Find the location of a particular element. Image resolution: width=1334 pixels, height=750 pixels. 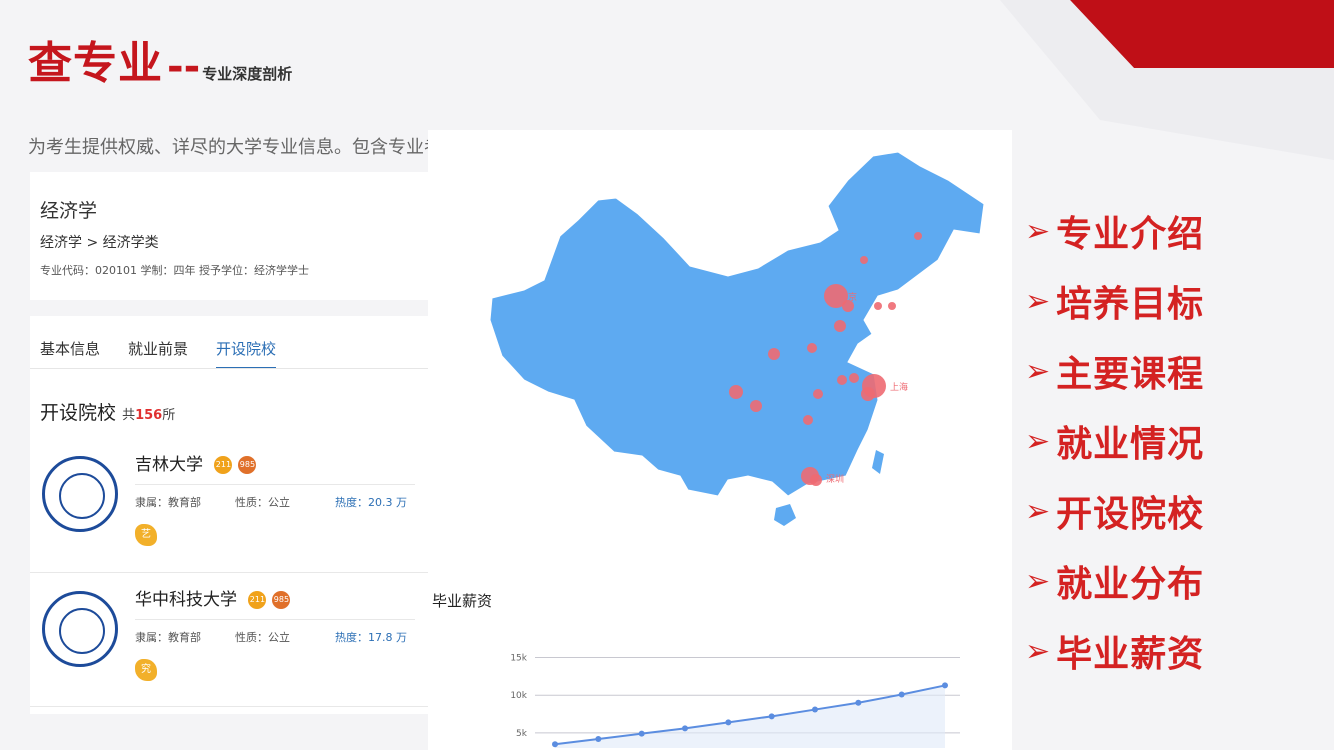

map-label-shenzhen: 深圳 is located at coordinates (835, 479).